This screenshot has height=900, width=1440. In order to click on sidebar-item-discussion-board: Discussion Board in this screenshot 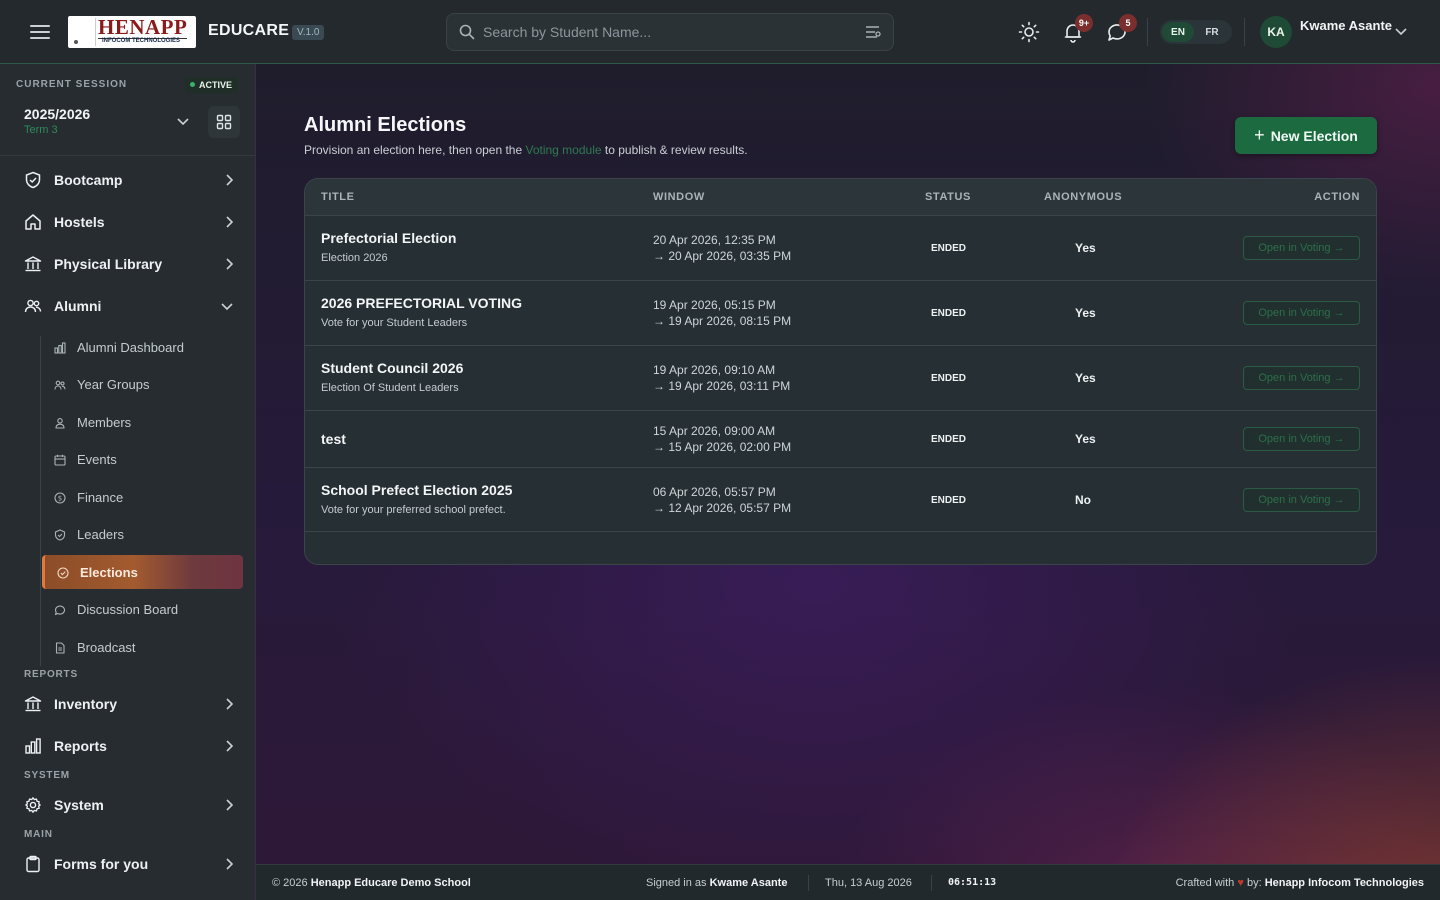, I will do `click(142, 609)`.